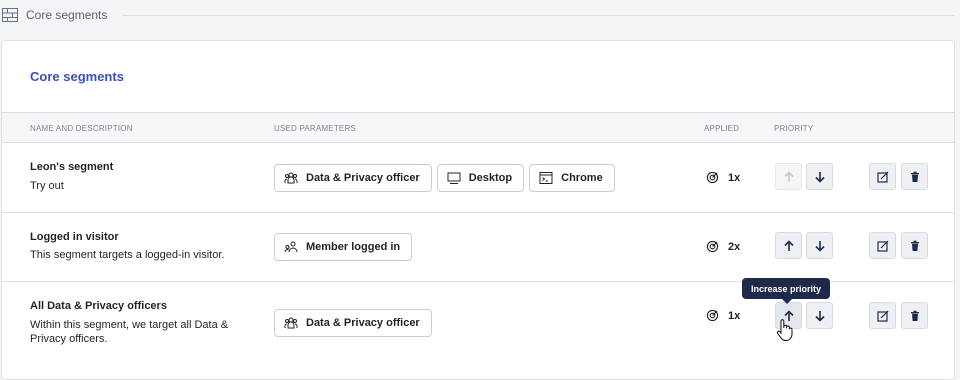 This screenshot has width=960, height=380. What do you see at coordinates (794, 128) in the screenshot?
I see `header-priority: PRIORITY` at bounding box center [794, 128].